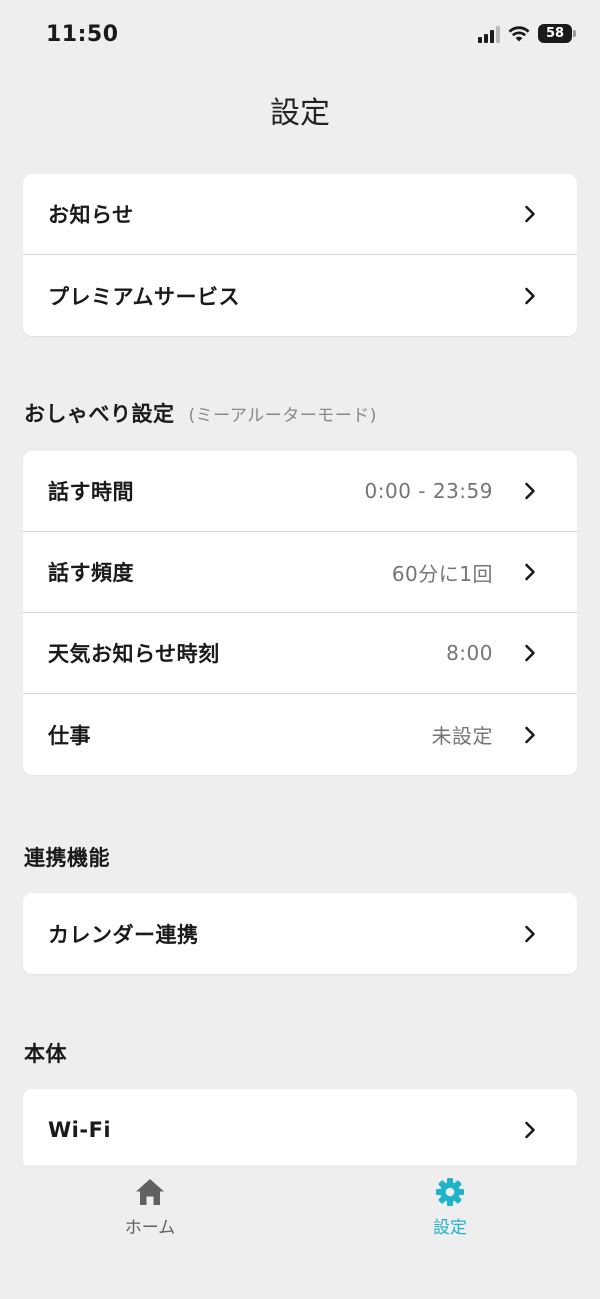  Describe the element at coordinates (450, 1228) in the screenshot. I see `tab-label: 設定` at that location.